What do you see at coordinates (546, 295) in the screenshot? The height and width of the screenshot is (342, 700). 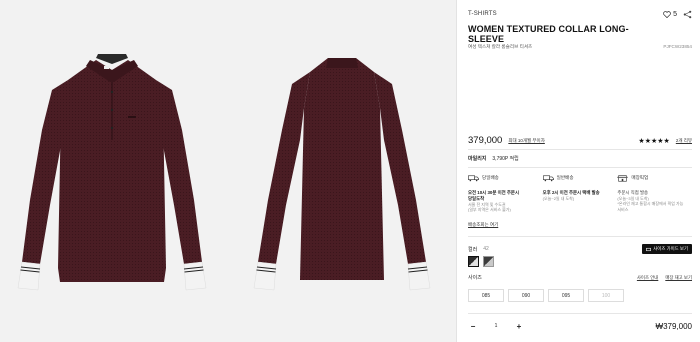 I see `size-options: 085 090 095 100` at bounding box center [546, 295].